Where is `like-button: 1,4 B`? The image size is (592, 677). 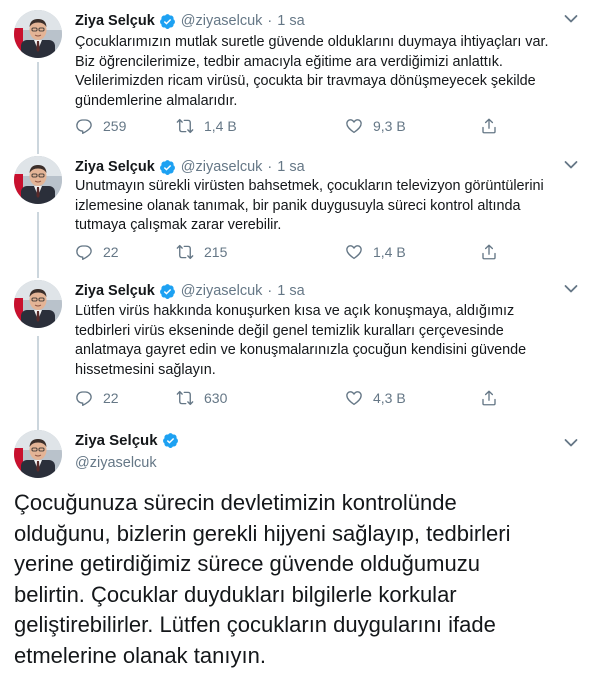
like-button: 1,4 B is located at coordinates (375, 252).